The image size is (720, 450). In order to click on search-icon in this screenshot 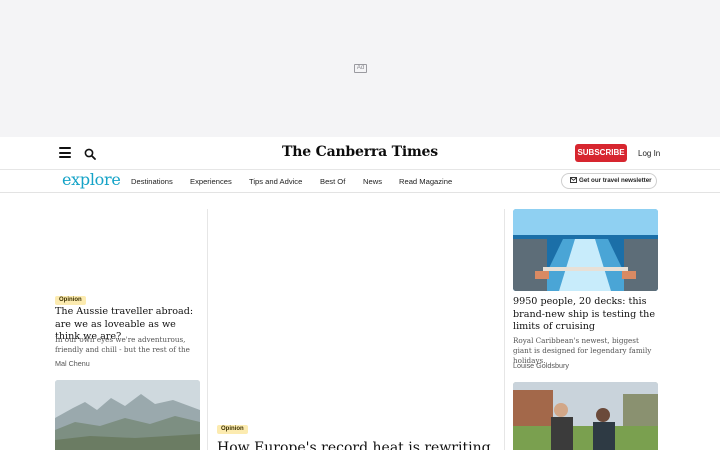, I will do `click(90, 153)`.